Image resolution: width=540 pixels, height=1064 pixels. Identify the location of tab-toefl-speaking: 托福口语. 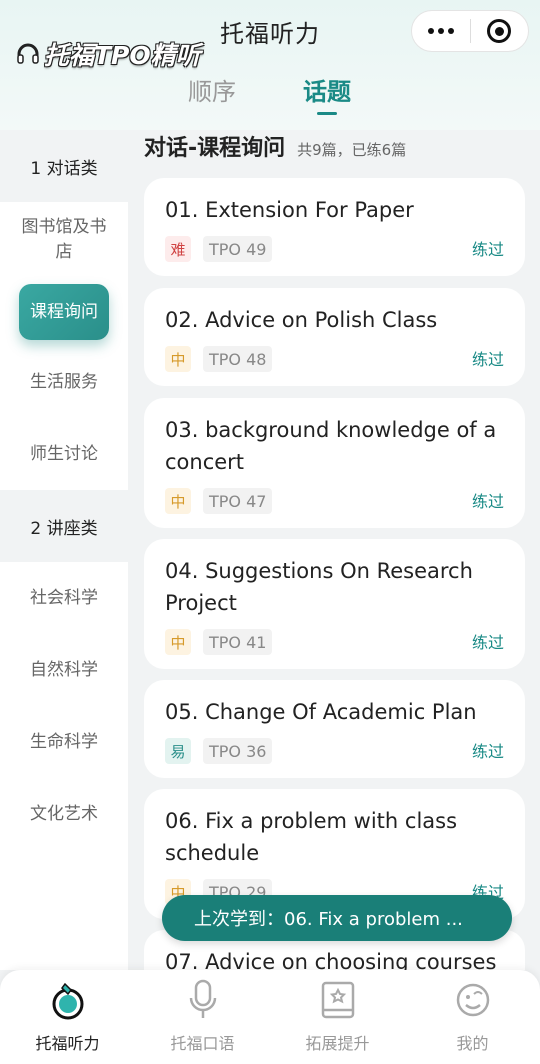
(202, 1017).